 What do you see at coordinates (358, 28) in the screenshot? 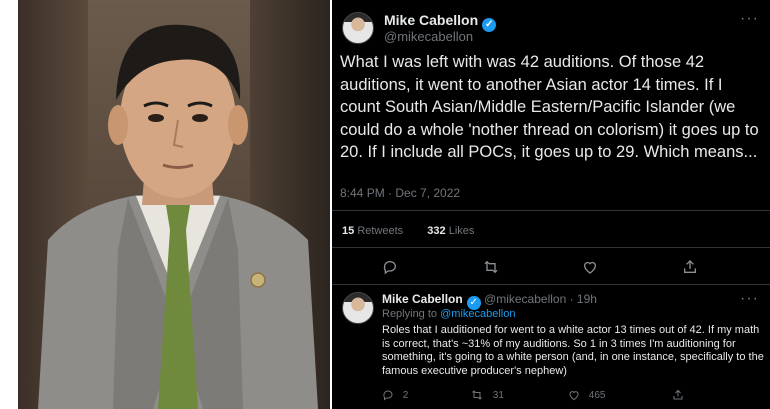
I see `author-avatar` at bounding box center [358, 28].